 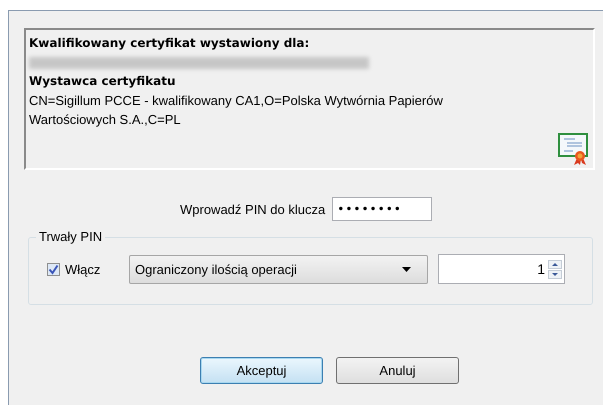 I want to click on spin-down-icon, so click(x=555, y=274).